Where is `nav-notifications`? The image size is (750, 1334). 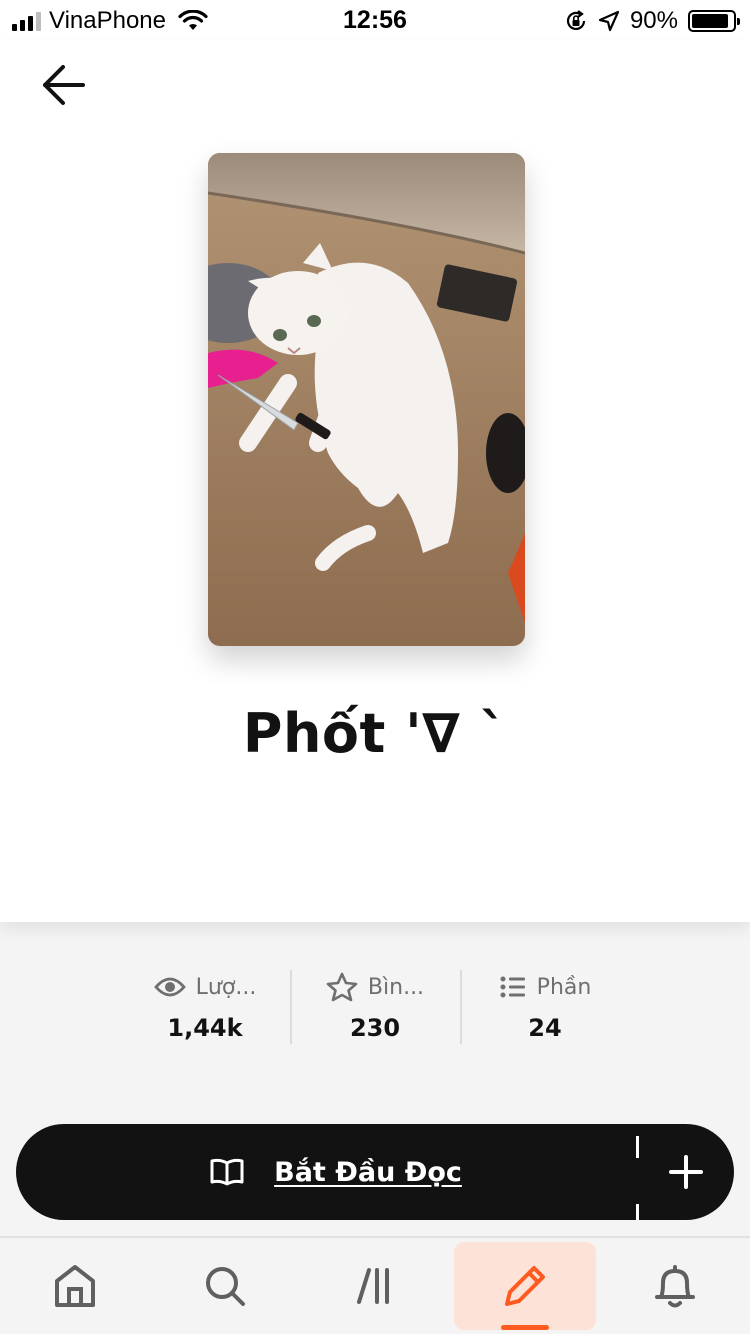 nav-notifications is located at coordinates (675, 1286).